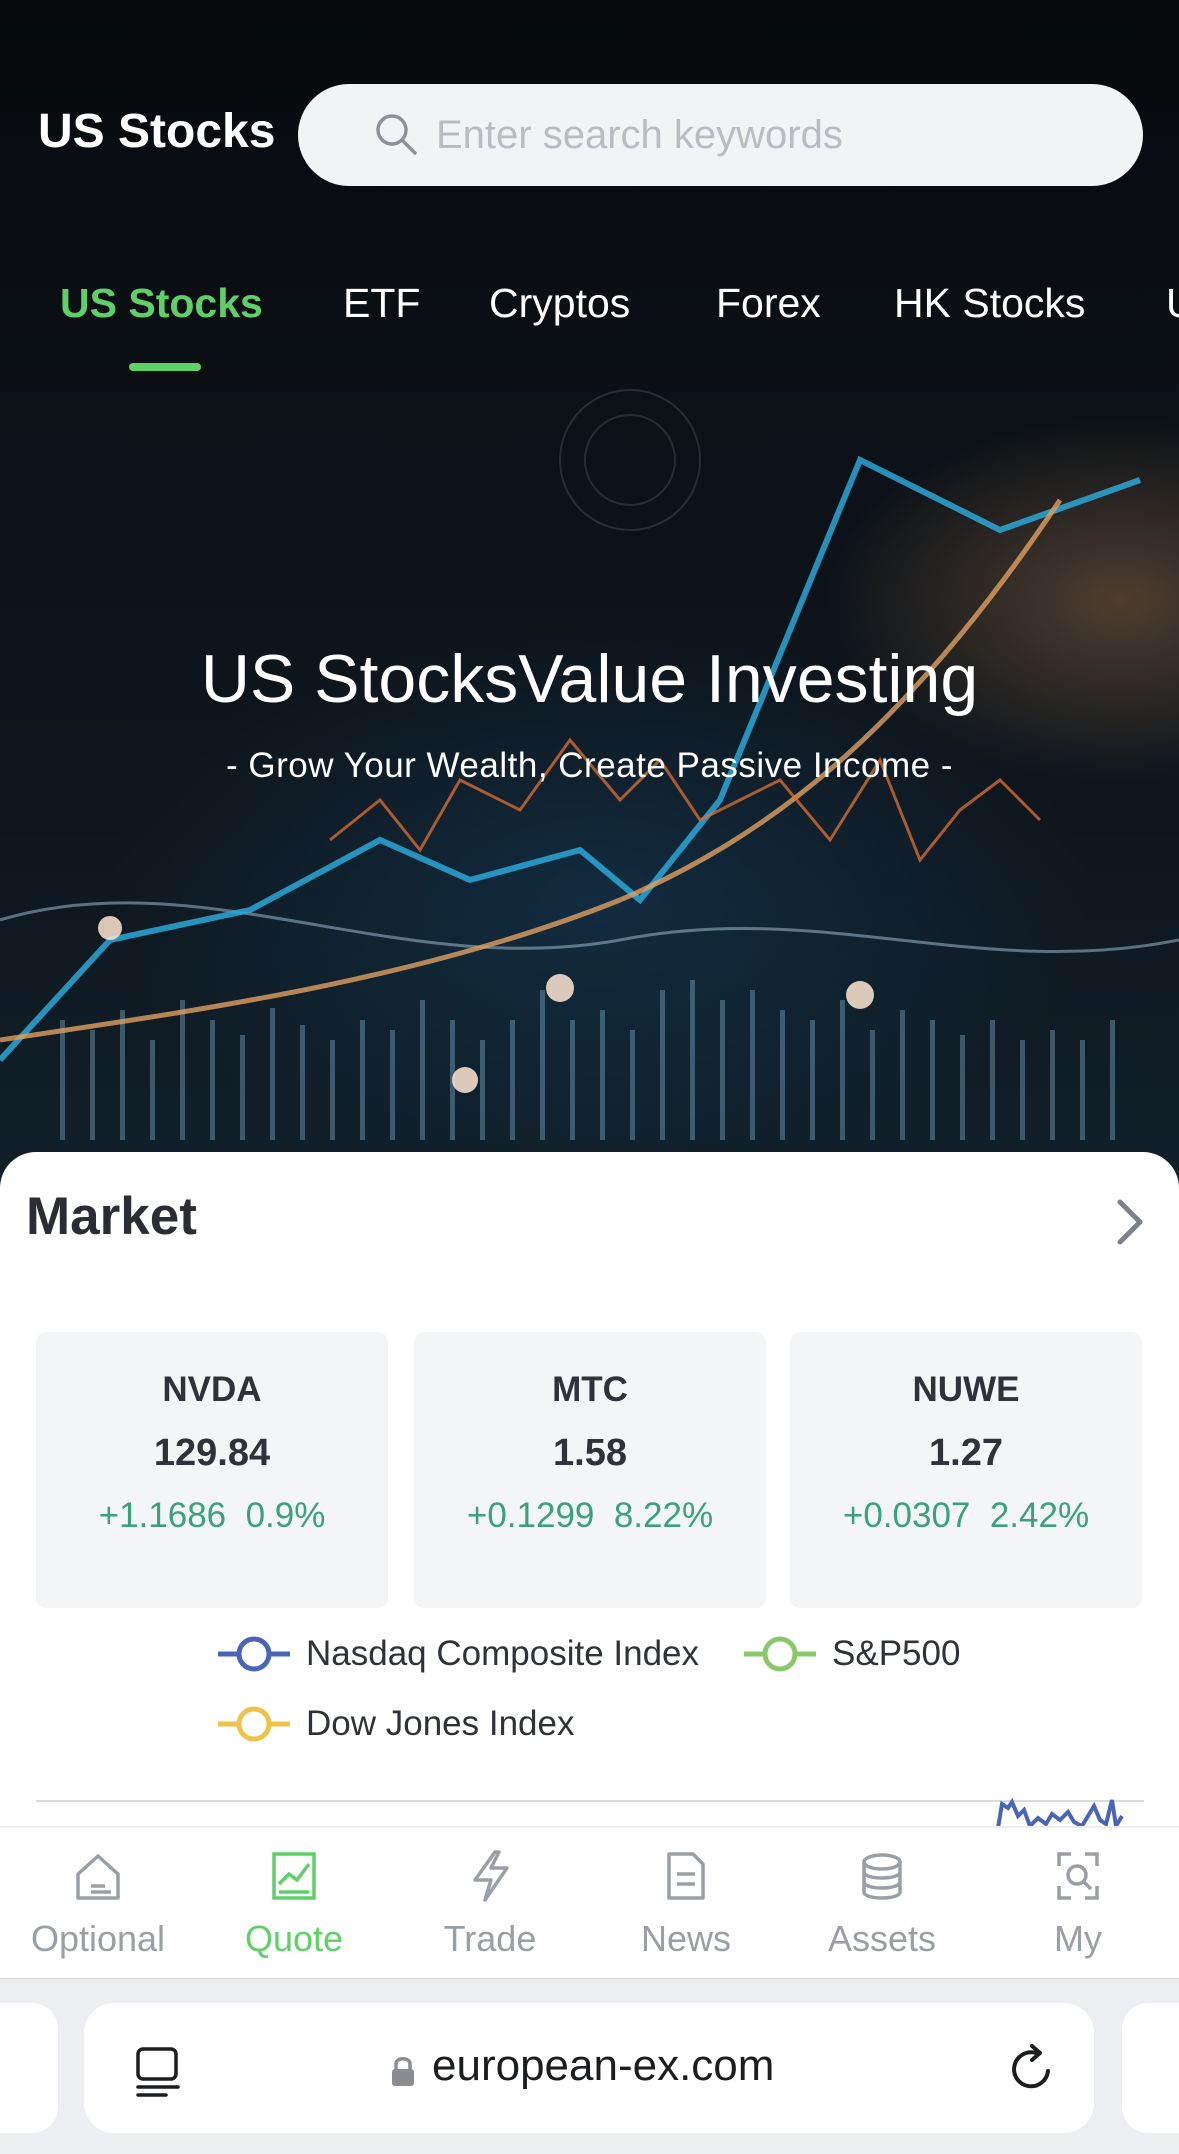 Image resolution: width=1179 pixels, height=2154 pixels. I want to click on legend-item-nasdaq: Nasdaq Composite Index, so click(457, 1654).